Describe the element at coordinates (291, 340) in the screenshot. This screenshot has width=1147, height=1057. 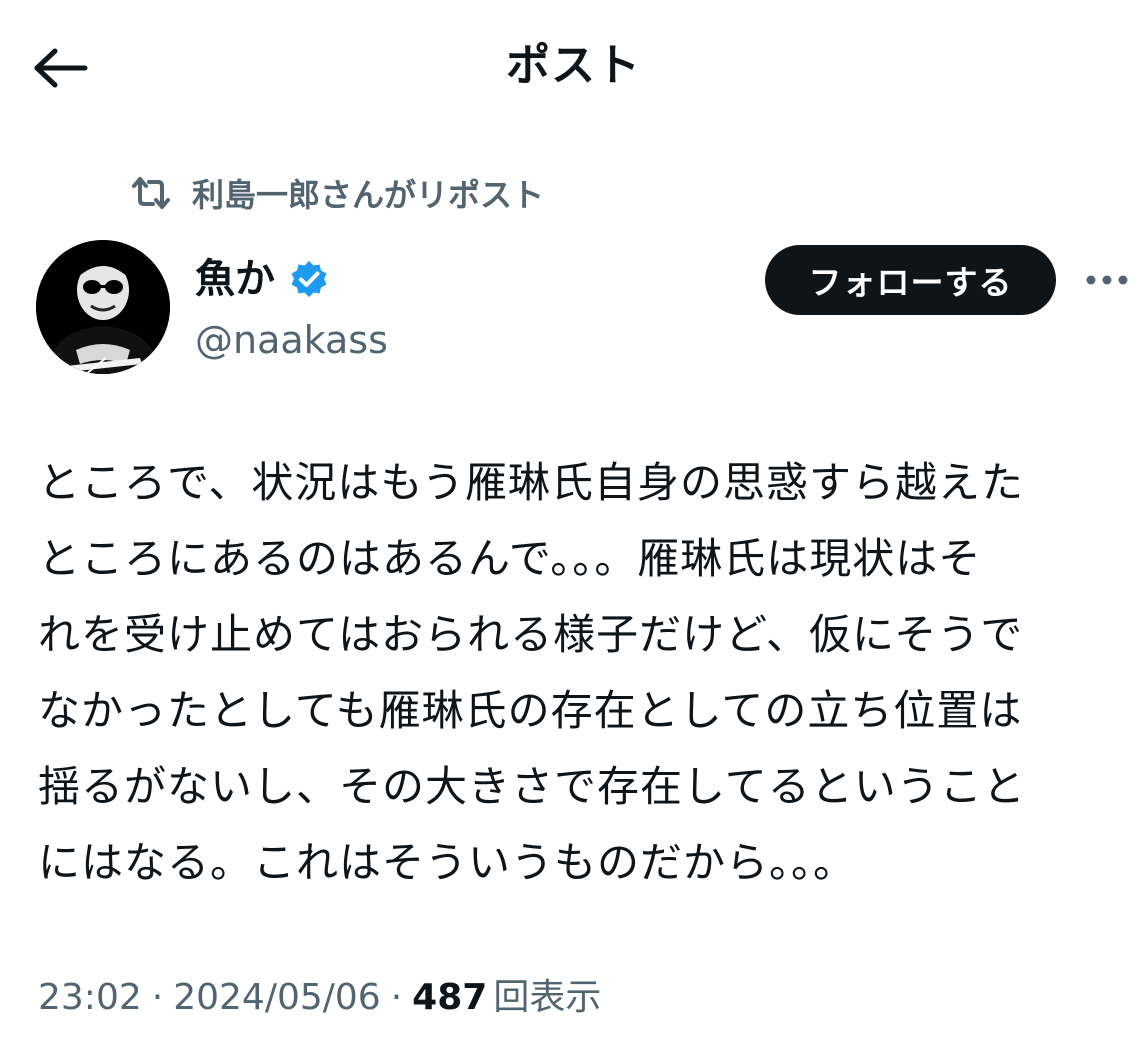
I see `user-handle: @naakass` at that location.